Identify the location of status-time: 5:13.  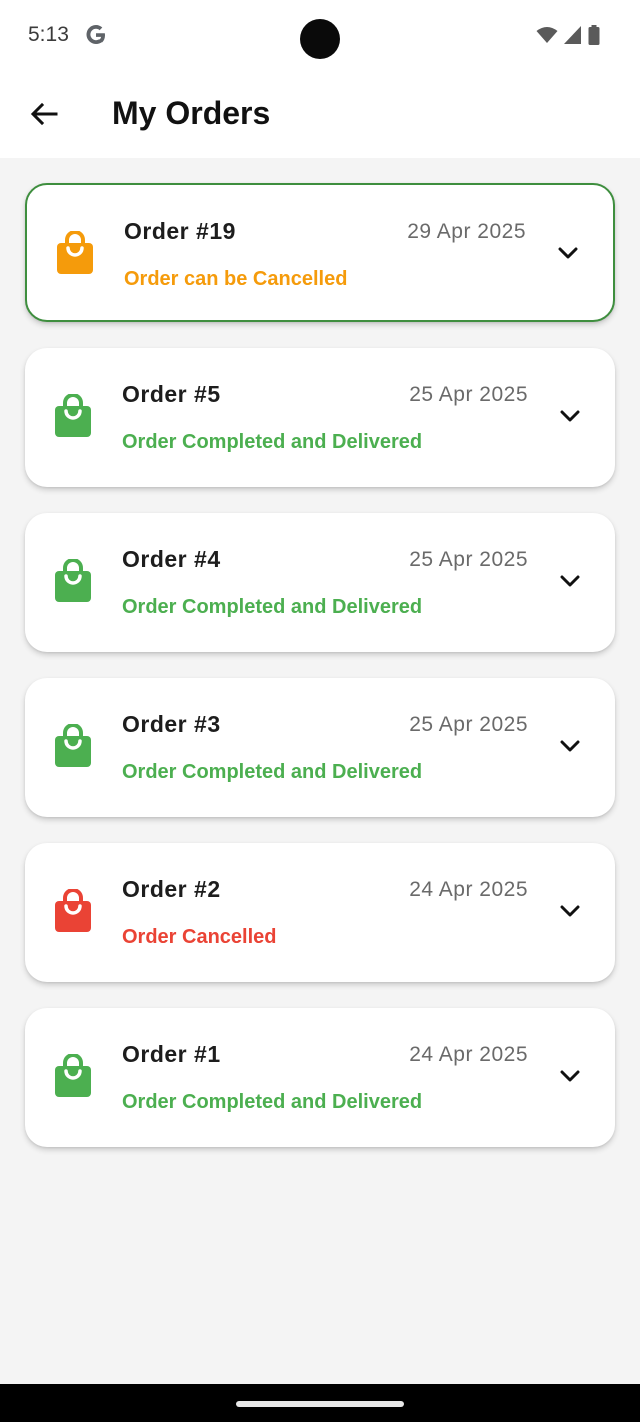
(48, 34).